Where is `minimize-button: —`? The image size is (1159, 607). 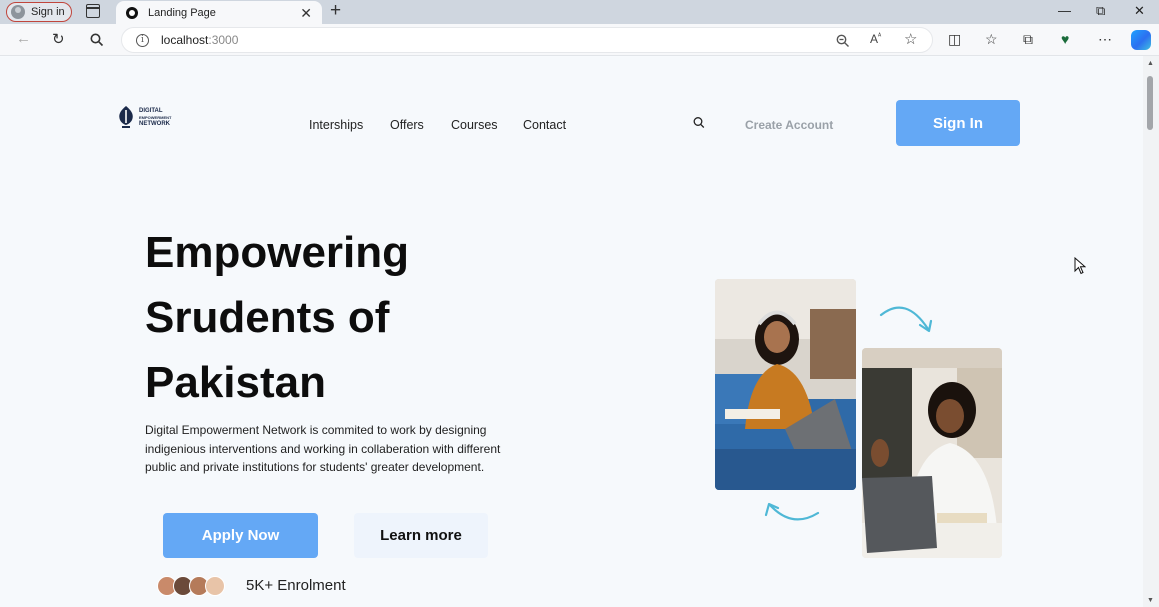 minimize-button: — is located at coordinates (1064, 10).